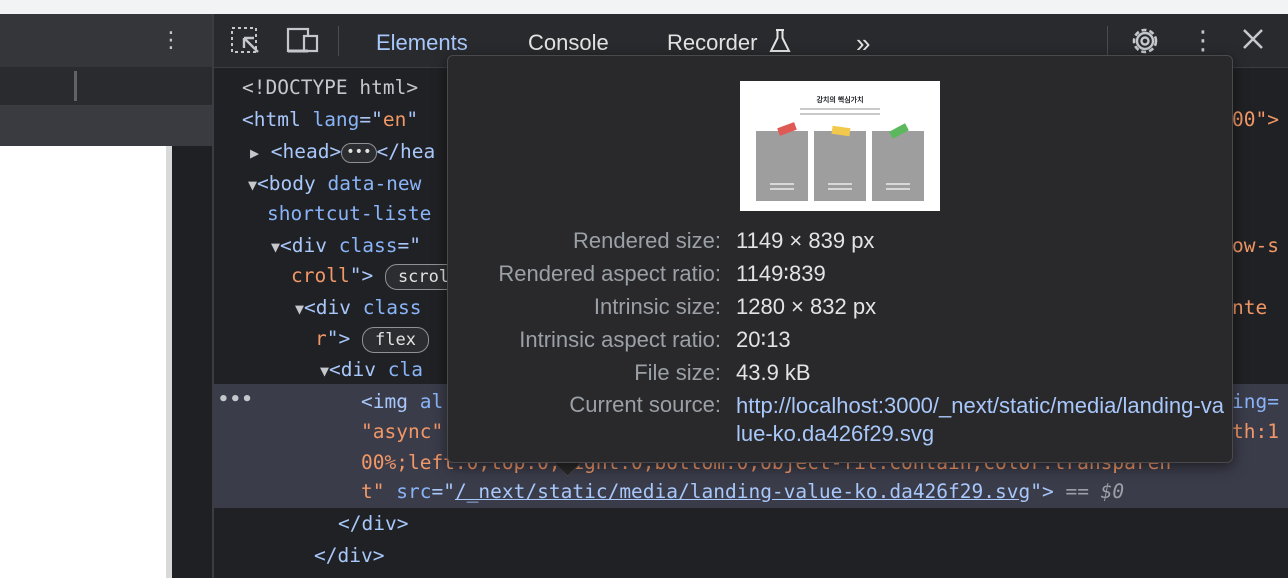  I want to click on intrinsic-size-value: 1280 × 832 px, so click(806, 306).